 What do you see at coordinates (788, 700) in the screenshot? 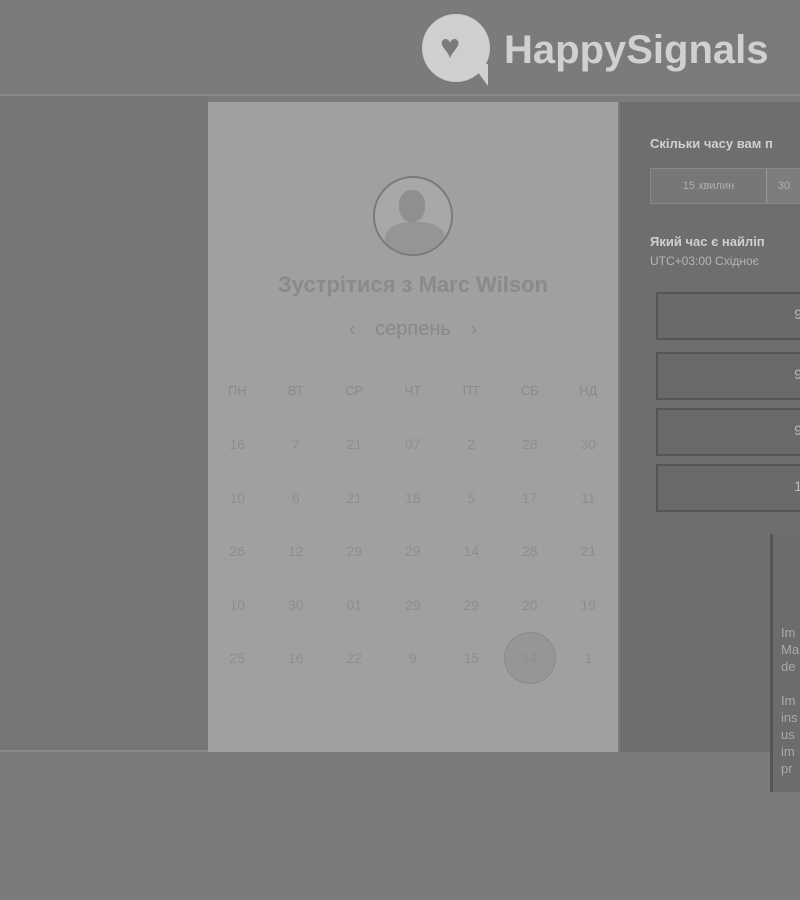
I see `tooltip-line: Im` at bounding box center [788, 700].